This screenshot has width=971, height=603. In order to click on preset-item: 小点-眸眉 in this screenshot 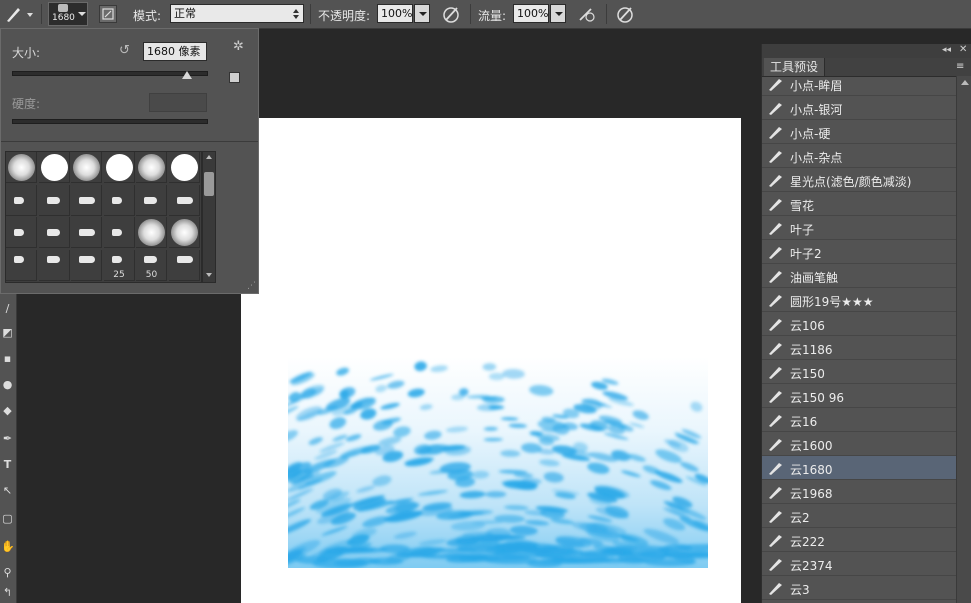, I will do `click(859, 86)`.